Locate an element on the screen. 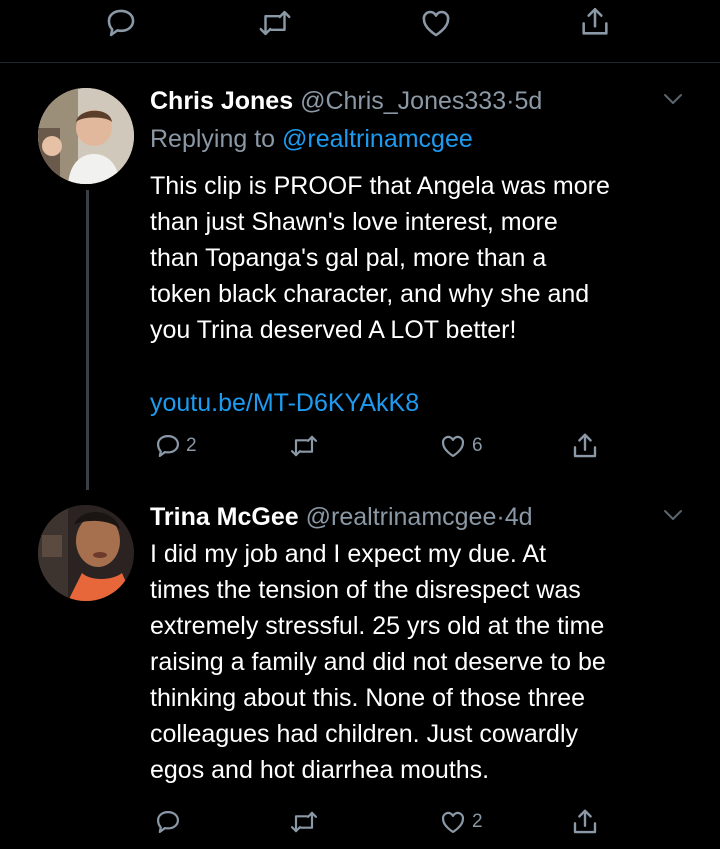  trina-mcgee-avatar is located at coordinates (86, 553).